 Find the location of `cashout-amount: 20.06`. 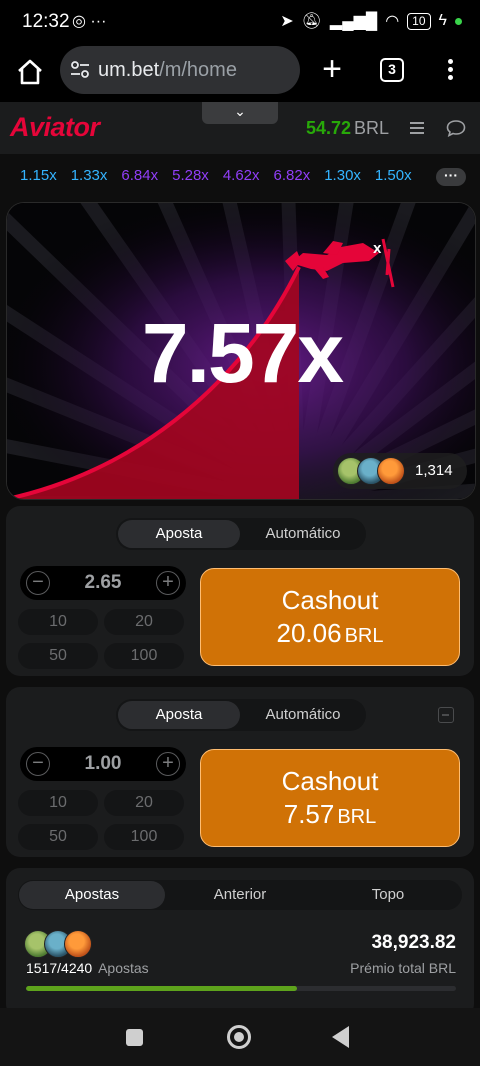

cashout-amount: 20.06 is located at coordinates (309, 633).